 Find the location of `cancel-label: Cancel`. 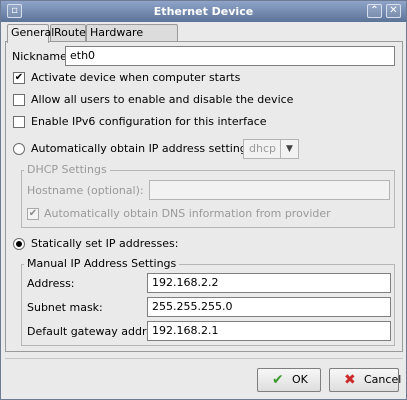

cancel-label: Cancel is located at coordinates (383, 379).